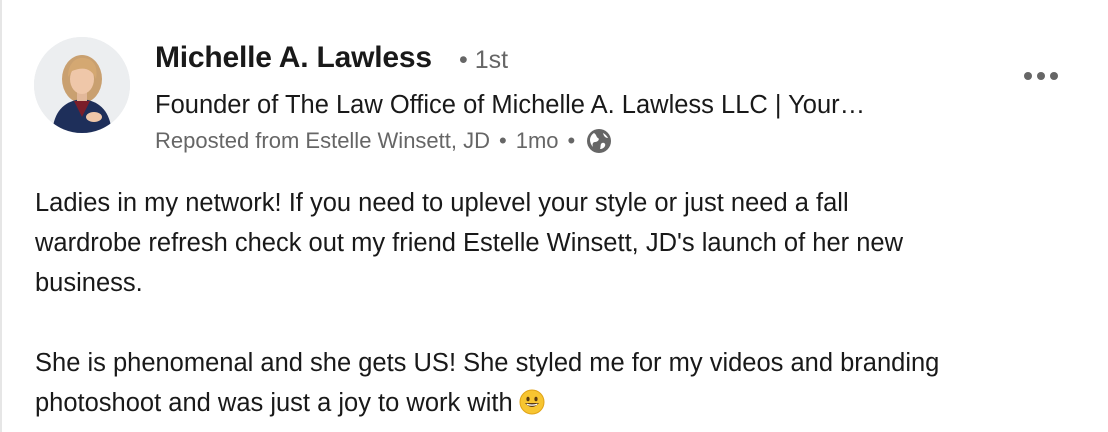 Image resolution: width=1108 pixels, height=432 pixels. I want to click on card-left-border, so click(1, 216).